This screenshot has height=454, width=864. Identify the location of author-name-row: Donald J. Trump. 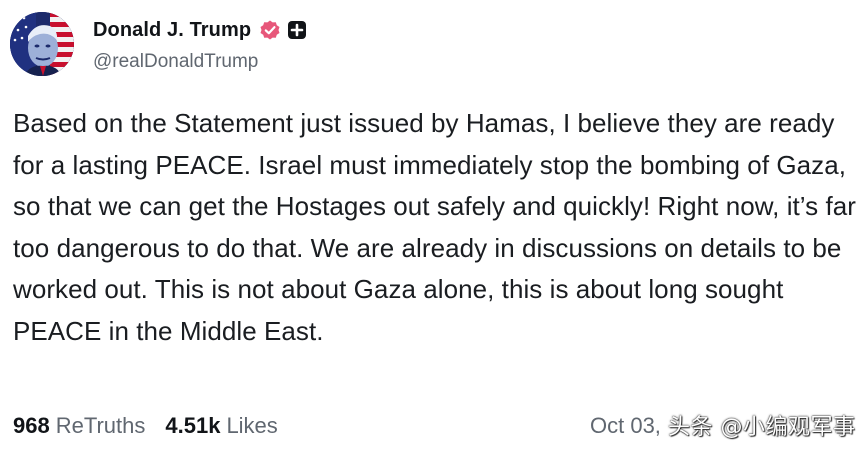
(200, 30).